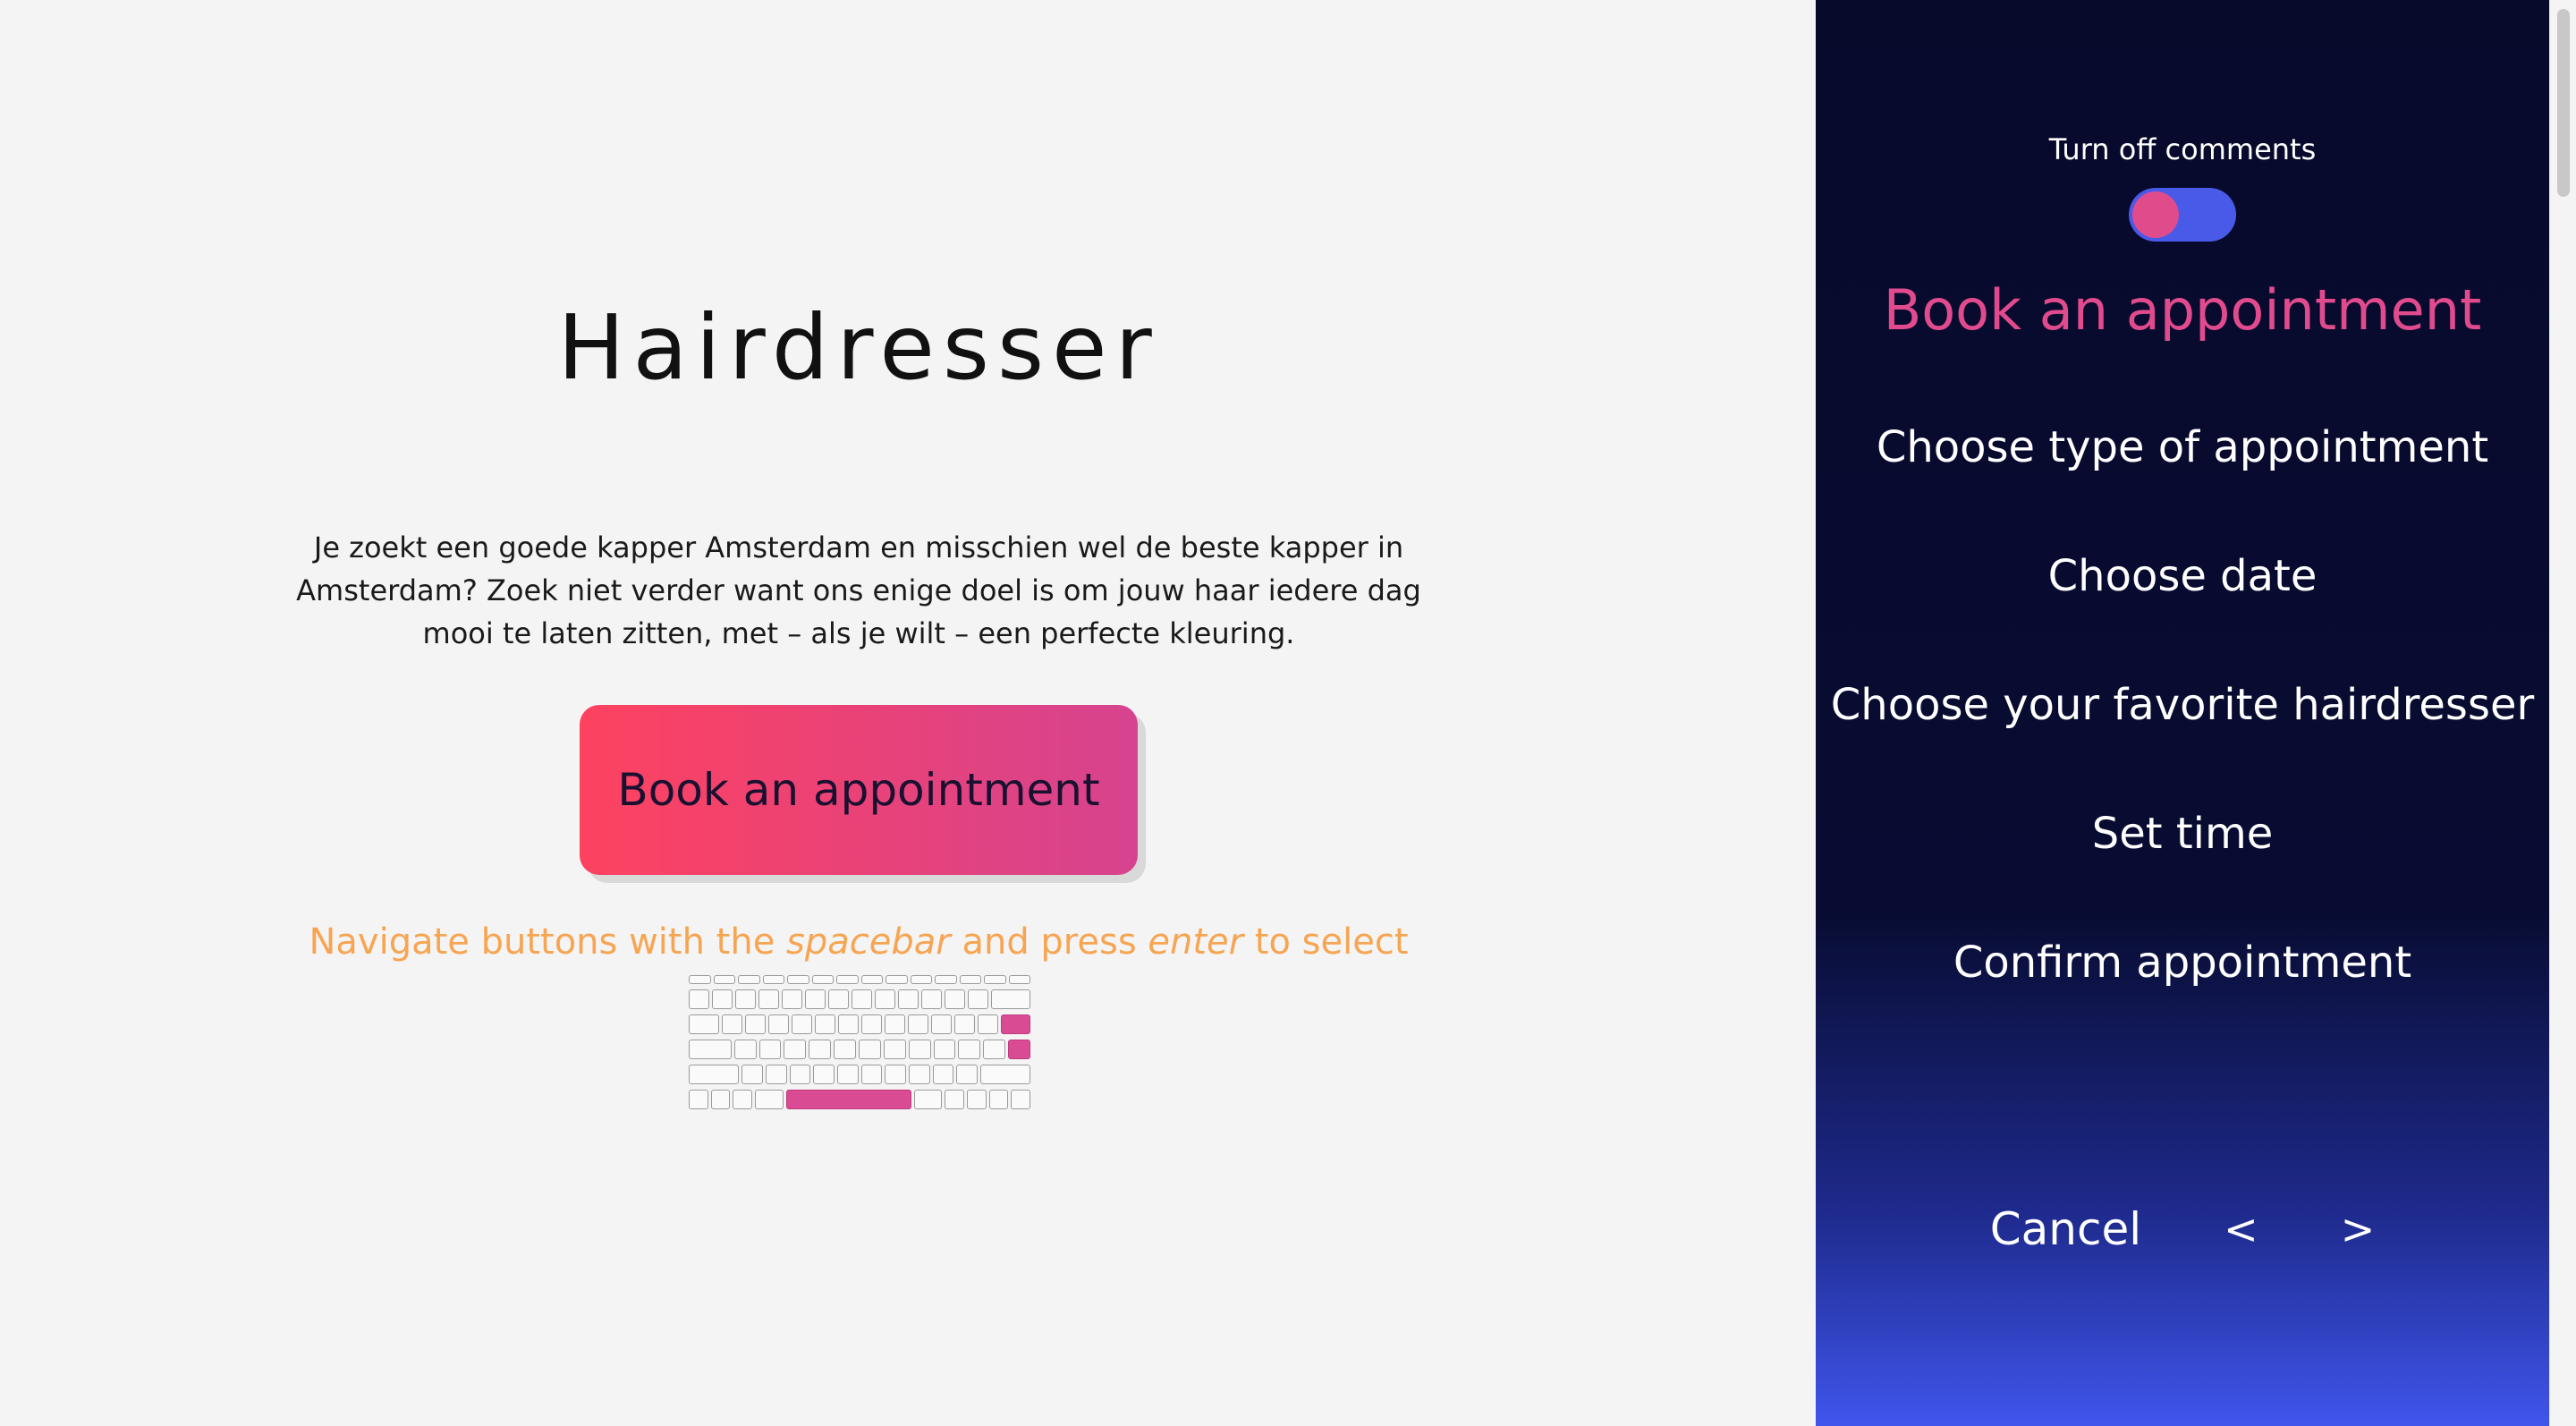 This screenshot has height=1426, width=2576. What do you see at coordinates (2563, 103) in the screenshot?
I see `scrollbar-thumb` at bounding box center [2563, 103].